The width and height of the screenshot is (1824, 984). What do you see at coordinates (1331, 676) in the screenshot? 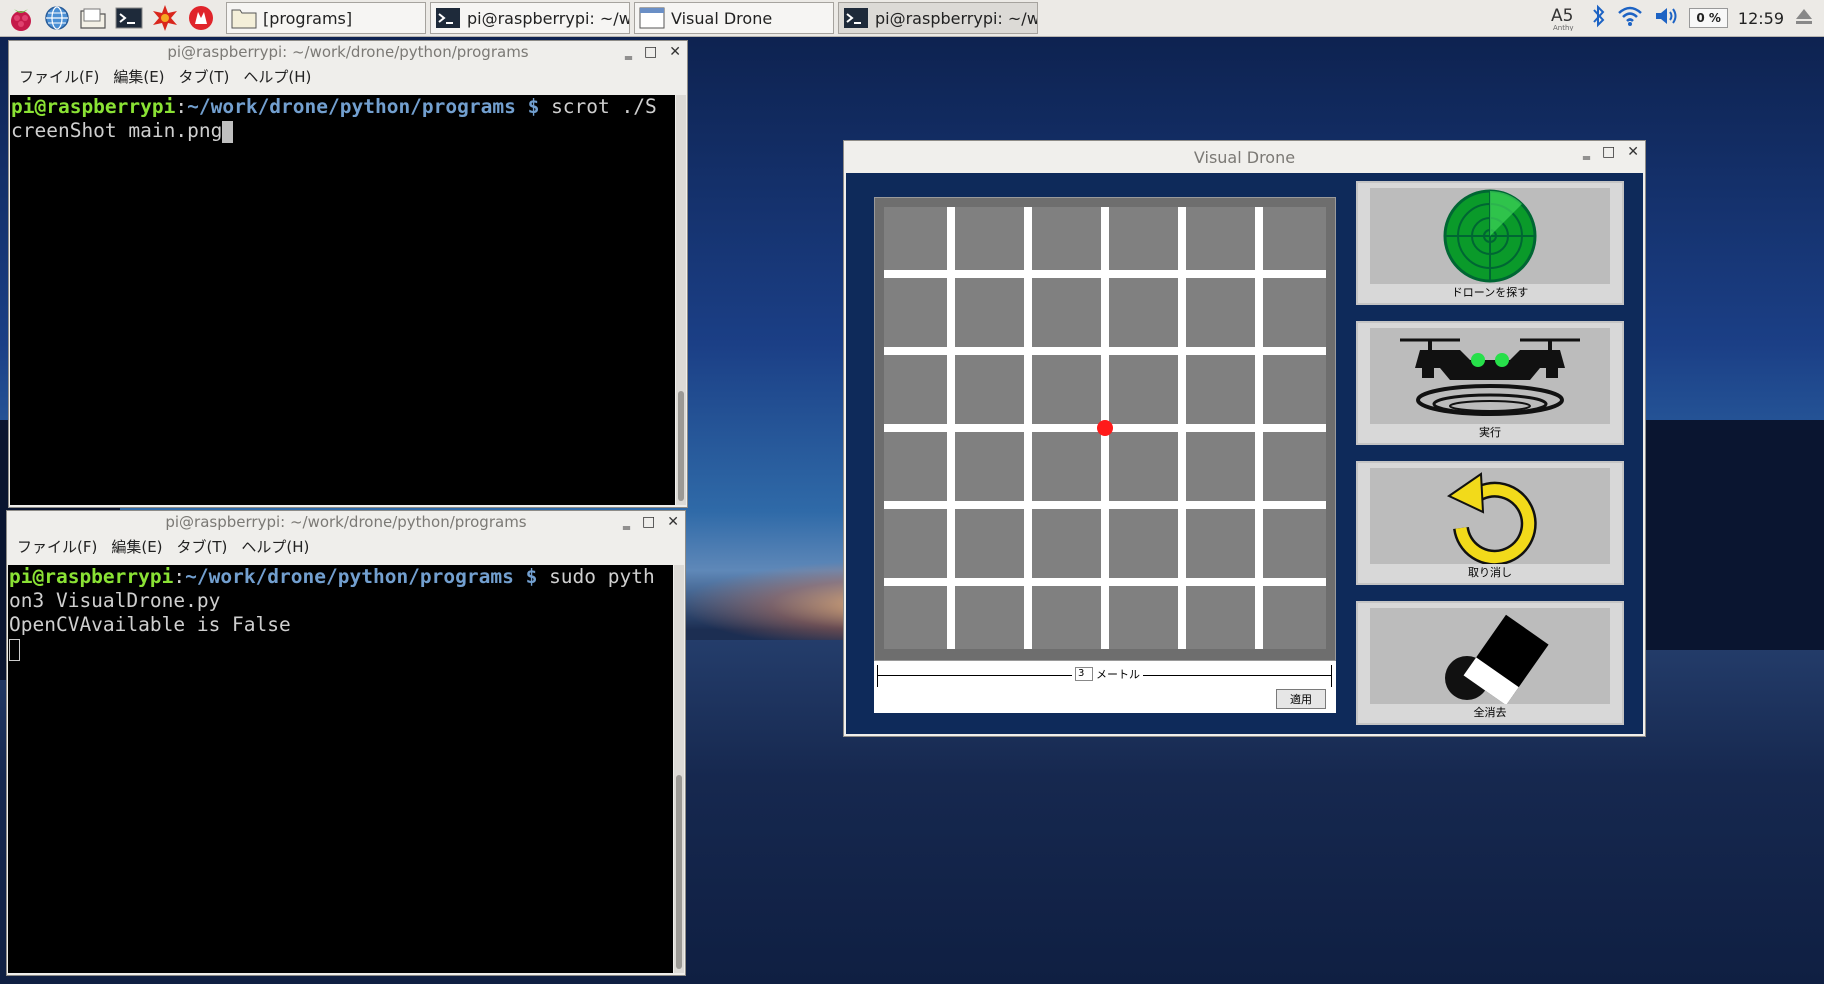
I see `scale-tick-right` at bounding box center [1331, 676].